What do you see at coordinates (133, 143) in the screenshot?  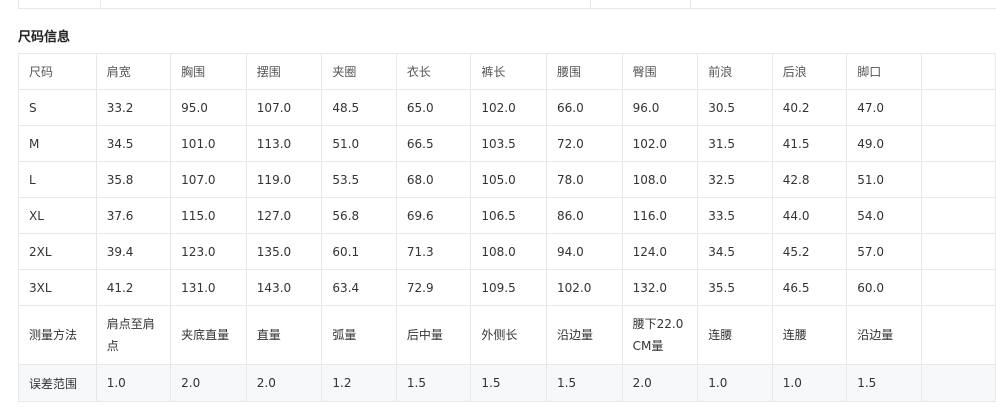 I see `table-cell: 34.5` at bounding box center [133, 143].